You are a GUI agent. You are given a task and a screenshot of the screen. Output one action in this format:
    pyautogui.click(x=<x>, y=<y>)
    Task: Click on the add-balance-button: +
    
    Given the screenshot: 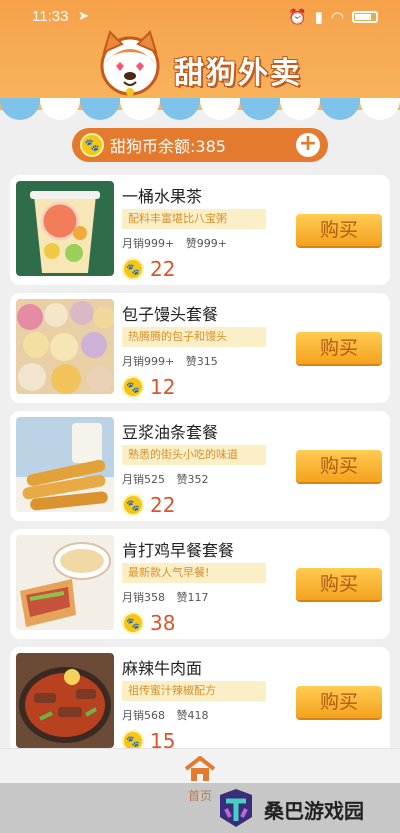 What is the action you would take?
    pyautogui.click(x=308, y=145)
    